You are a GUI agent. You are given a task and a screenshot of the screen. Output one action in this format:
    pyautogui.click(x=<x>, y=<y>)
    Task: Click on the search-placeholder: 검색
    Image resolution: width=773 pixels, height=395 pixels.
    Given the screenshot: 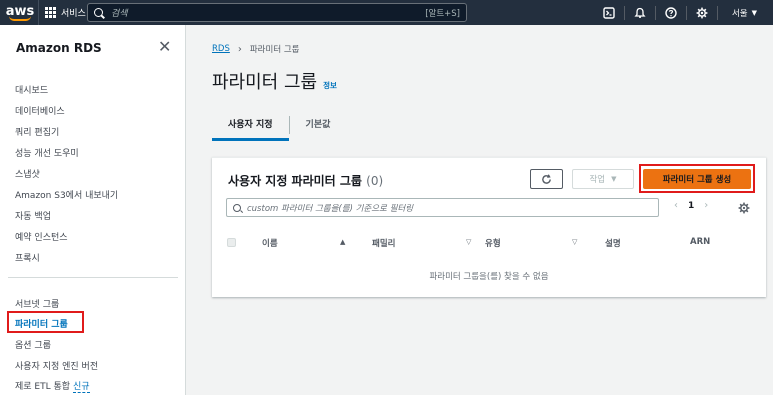 What is the action you would take?
    pyautogui.click(x=119, y=14)
    